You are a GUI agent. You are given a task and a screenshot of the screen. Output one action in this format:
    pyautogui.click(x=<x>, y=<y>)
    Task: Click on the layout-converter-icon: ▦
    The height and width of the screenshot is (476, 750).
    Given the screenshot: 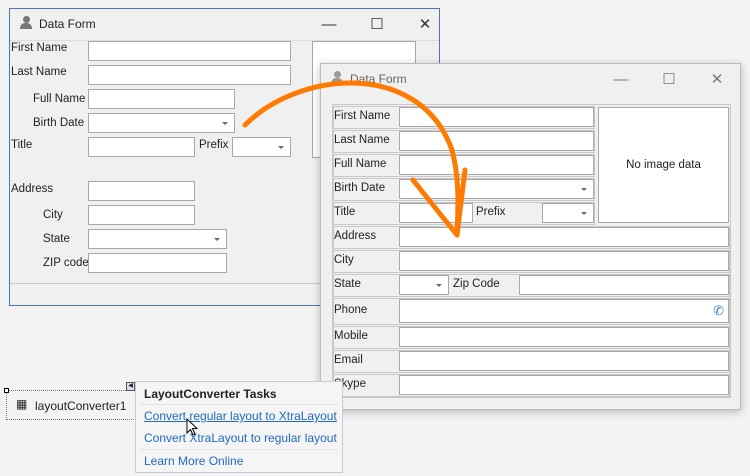 What is the action you would take?
    pyautogui.click(x=22, y=404)
    